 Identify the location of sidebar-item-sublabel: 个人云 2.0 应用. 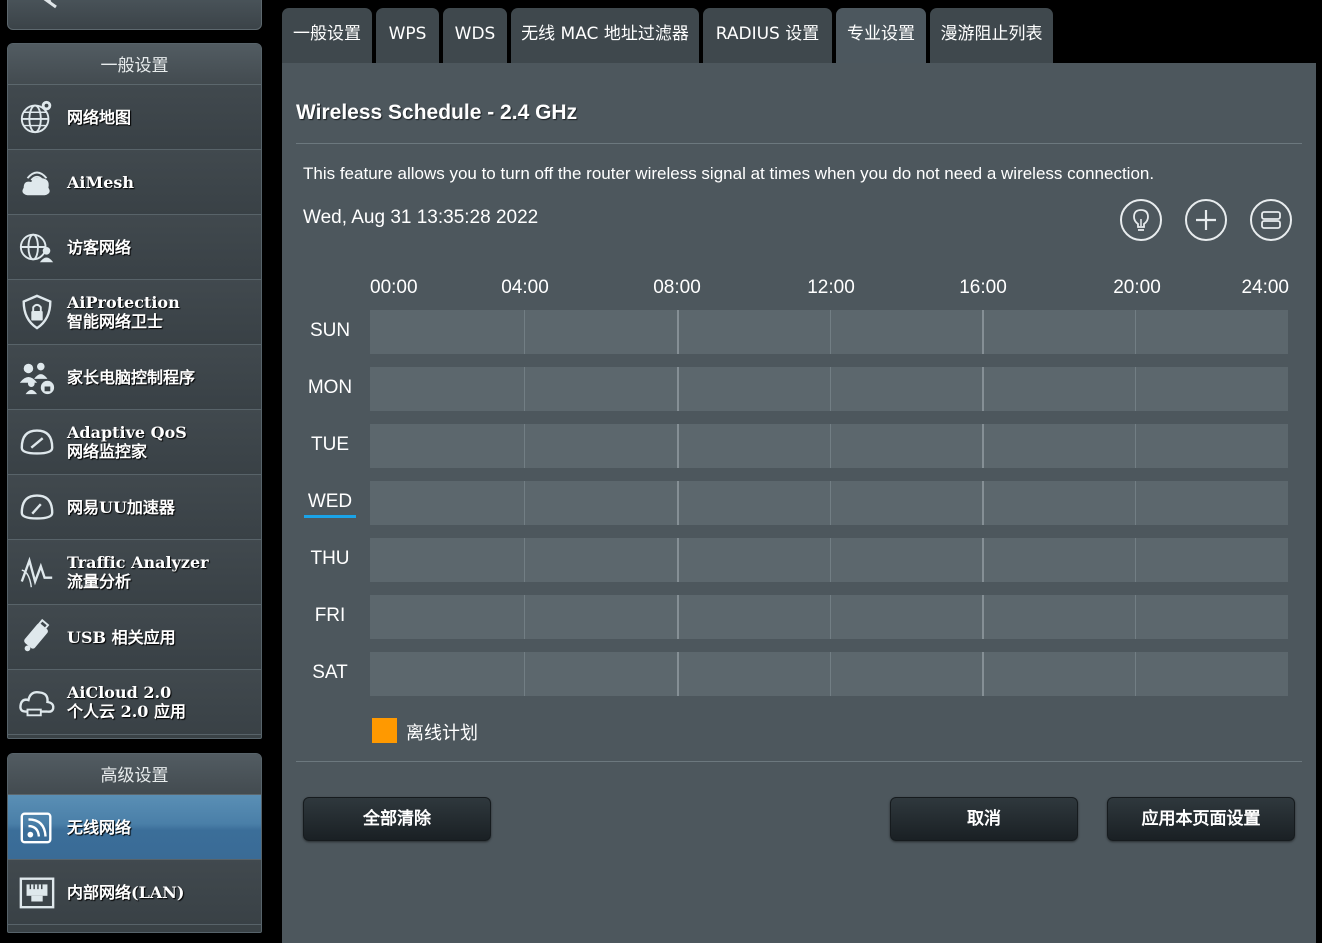
(126, 711).